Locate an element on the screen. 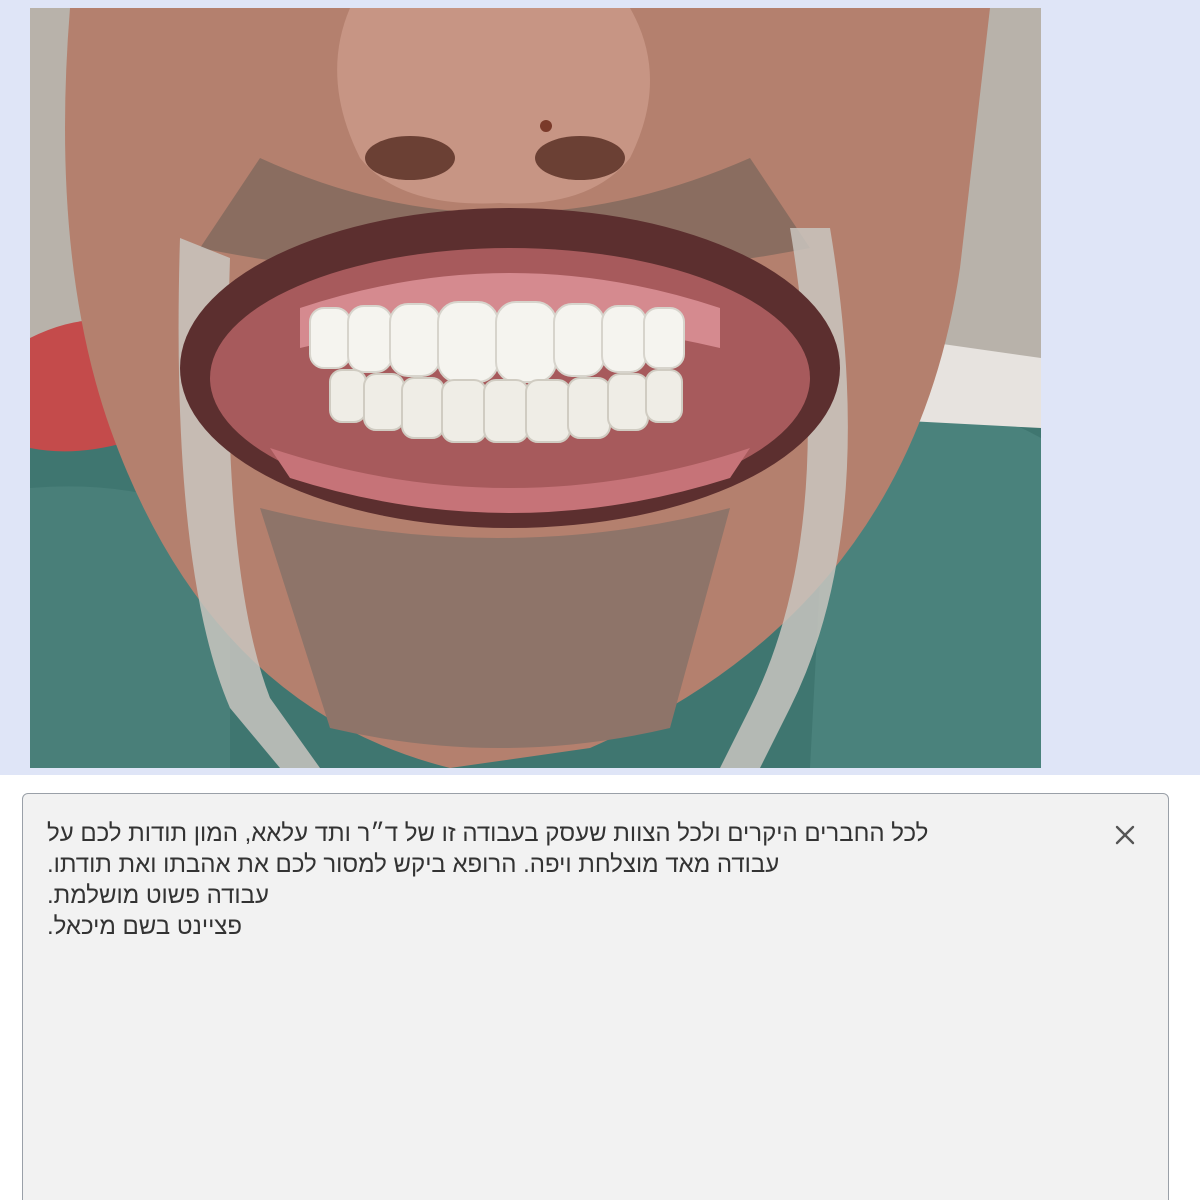 The width and height of the screenshot is (1200, 1200). review-line: פציינט בשם מיכאל. is located at coordinates (145, 926).